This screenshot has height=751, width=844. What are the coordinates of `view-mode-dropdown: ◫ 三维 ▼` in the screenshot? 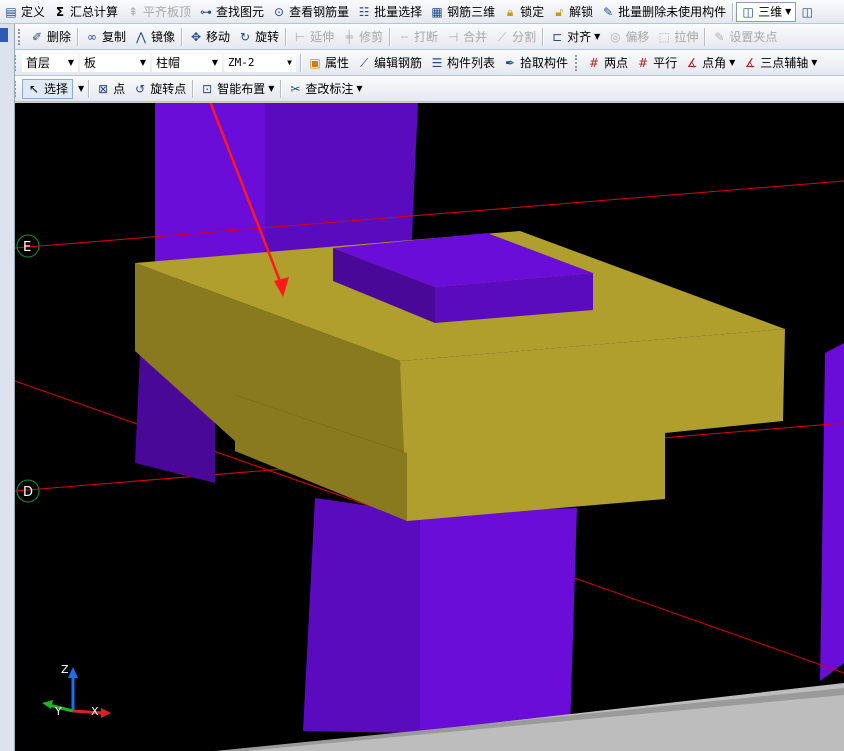 It's located at (766, 11).